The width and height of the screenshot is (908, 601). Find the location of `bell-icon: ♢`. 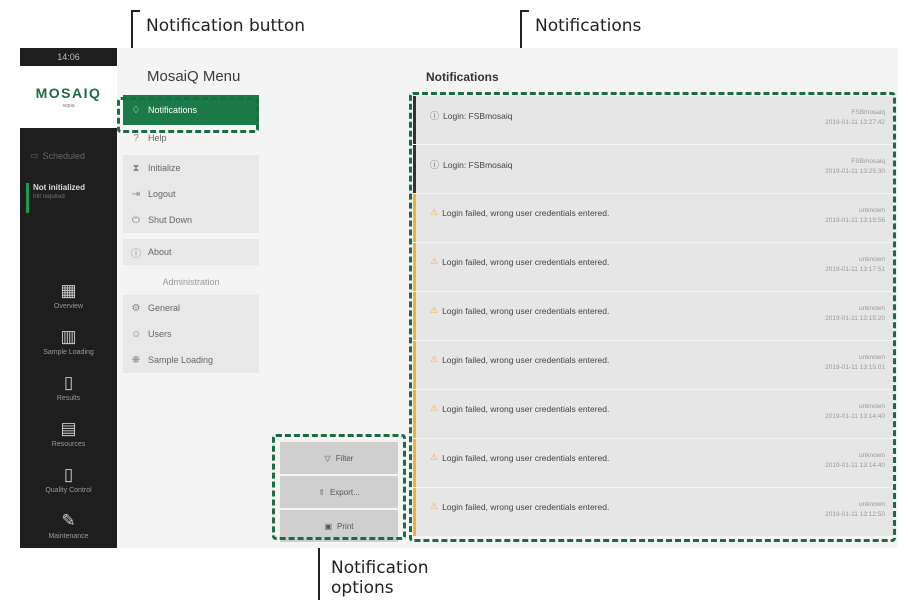

bell-icon: ♢ is located at coordinates (136, 110).